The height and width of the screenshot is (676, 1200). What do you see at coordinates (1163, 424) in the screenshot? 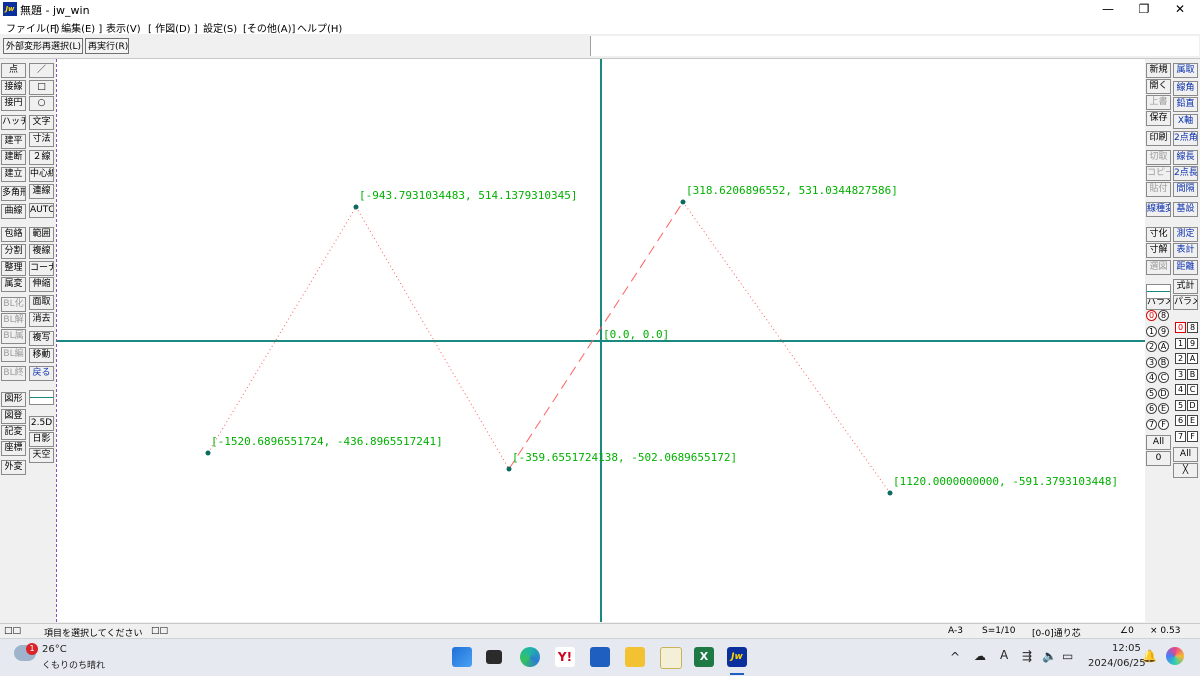
I see `layer-group-15: F` at bounding box center [1163, 424].